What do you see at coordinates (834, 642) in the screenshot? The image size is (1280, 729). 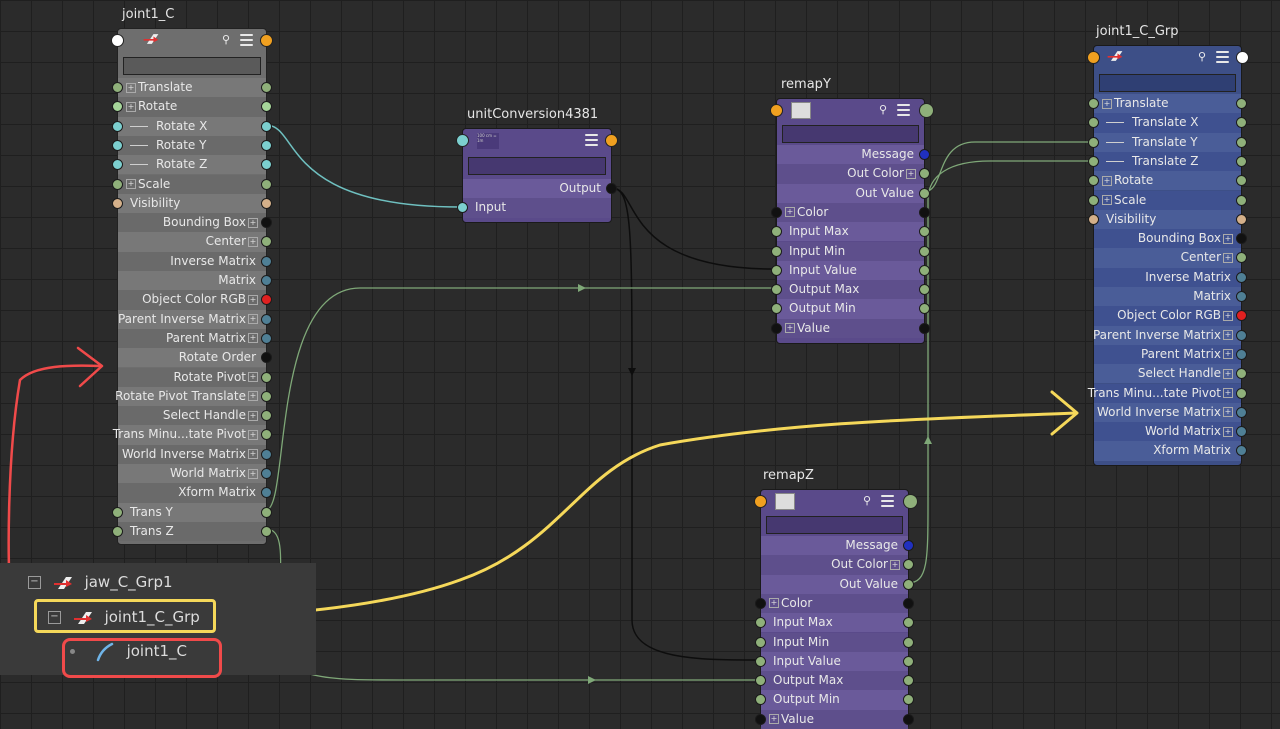 I see `attribute-row: Input Min` at bounding box center [834, 642].